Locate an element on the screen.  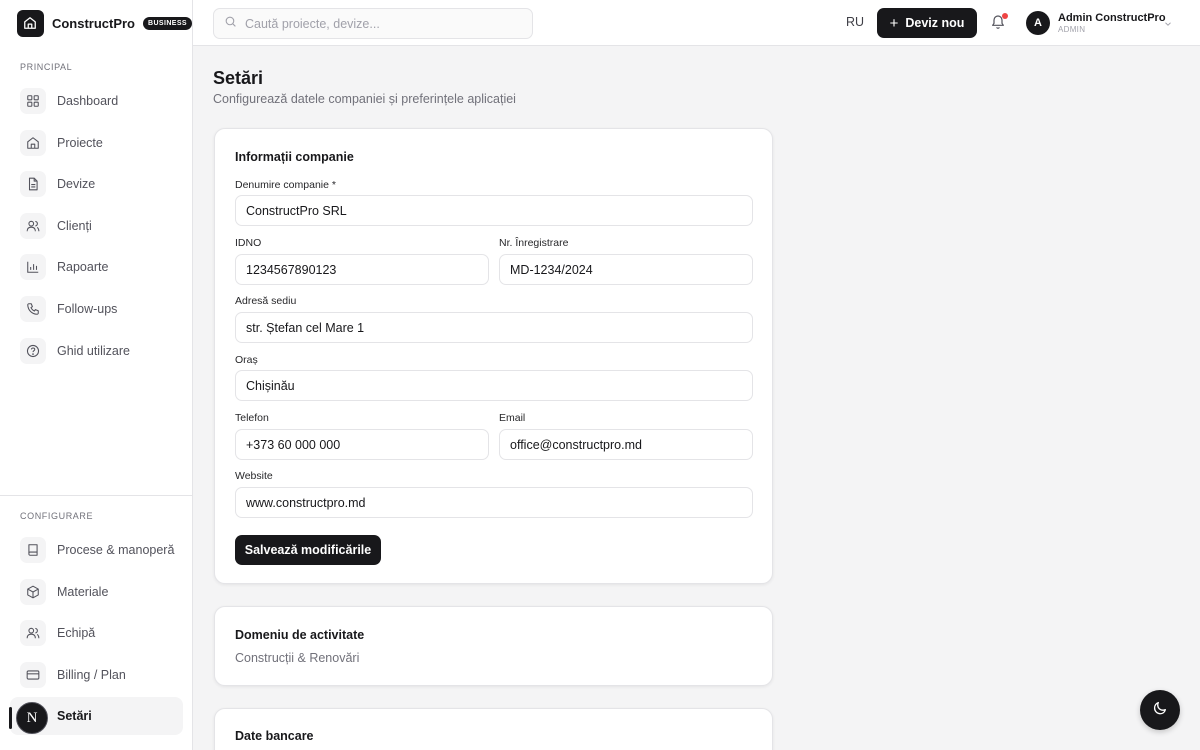
bank-card: Date bancare is located at coordinates (493, 729).